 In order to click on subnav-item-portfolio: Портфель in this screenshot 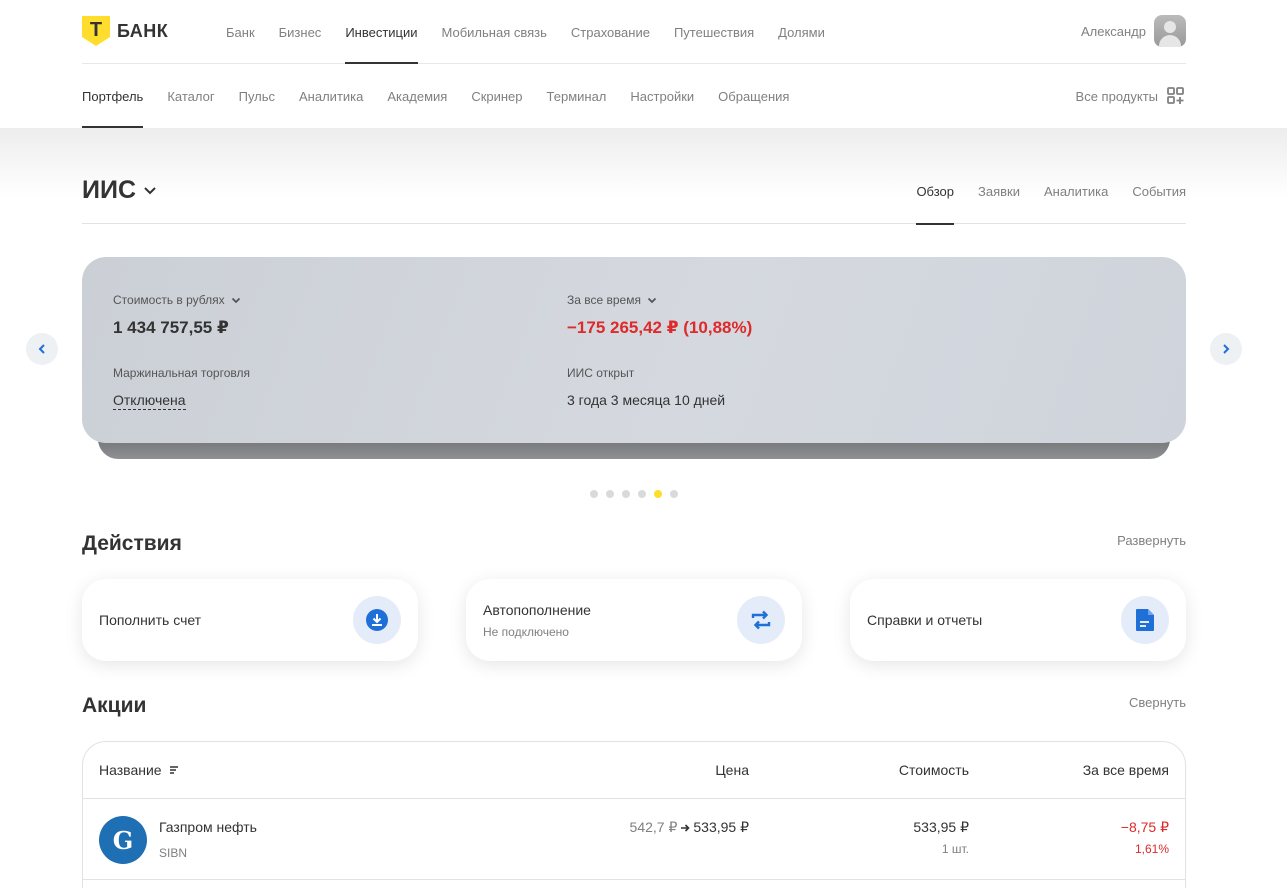, I will do `click(113, 96)`.